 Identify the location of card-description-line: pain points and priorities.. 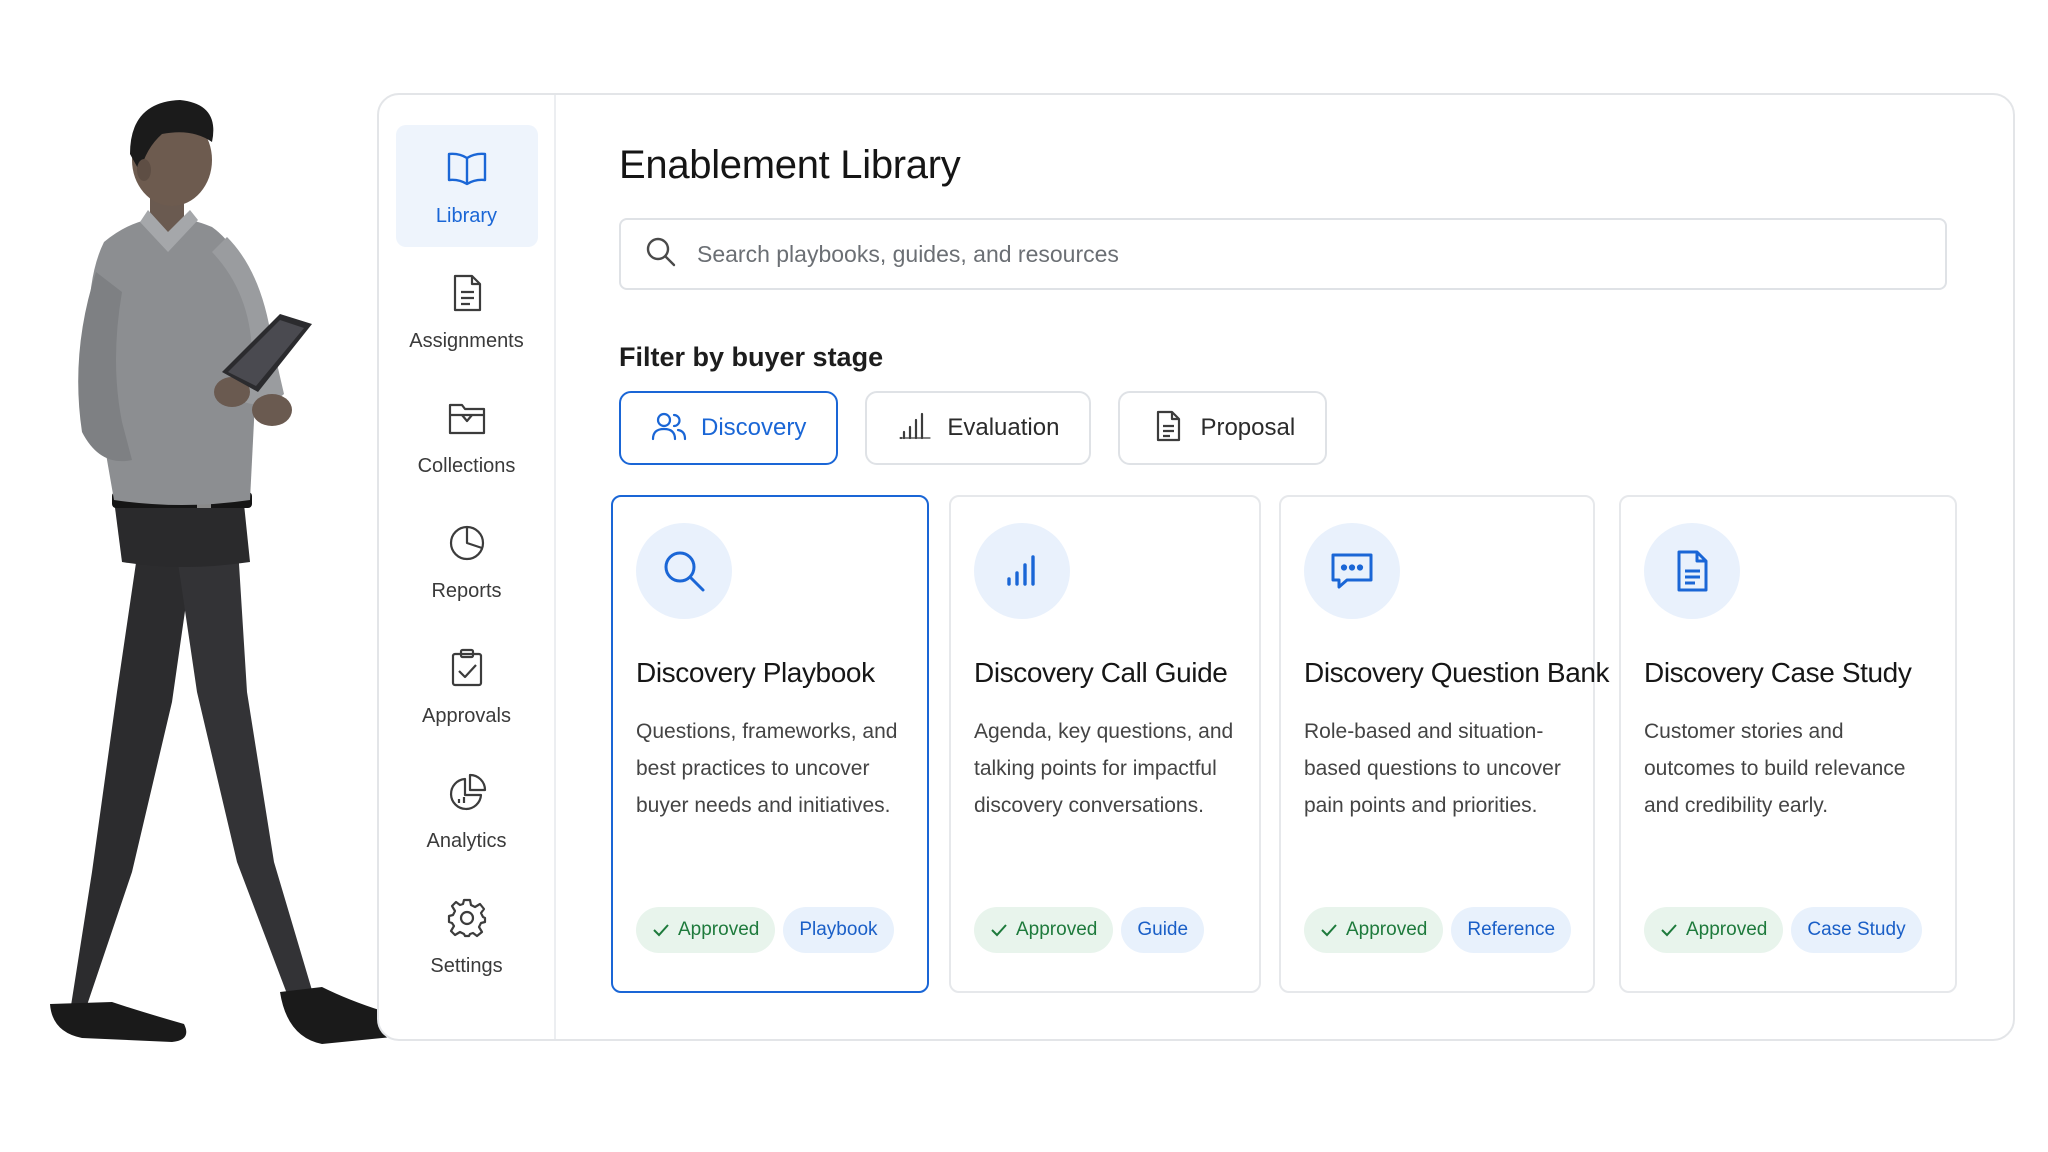
(1421, 805).